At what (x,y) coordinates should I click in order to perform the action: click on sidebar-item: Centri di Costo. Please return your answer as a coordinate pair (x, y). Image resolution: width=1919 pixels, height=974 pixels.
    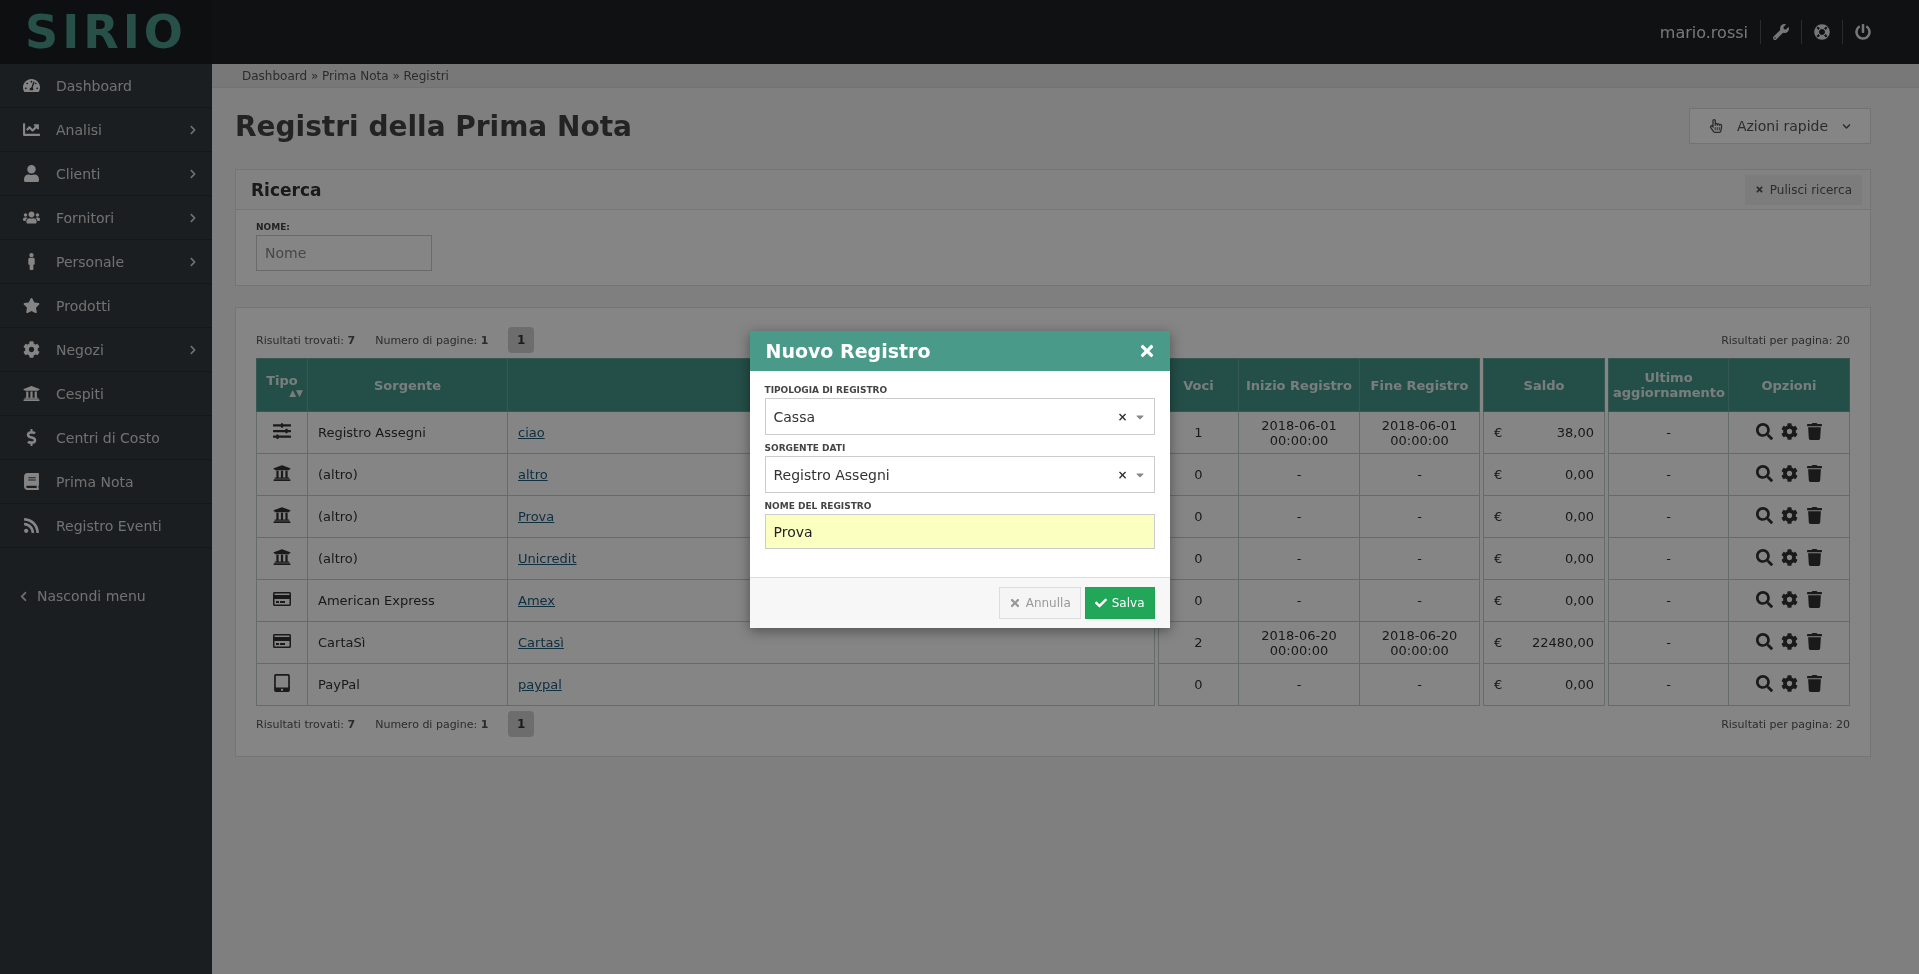
    Looking at the image, I should click on (106, 438).